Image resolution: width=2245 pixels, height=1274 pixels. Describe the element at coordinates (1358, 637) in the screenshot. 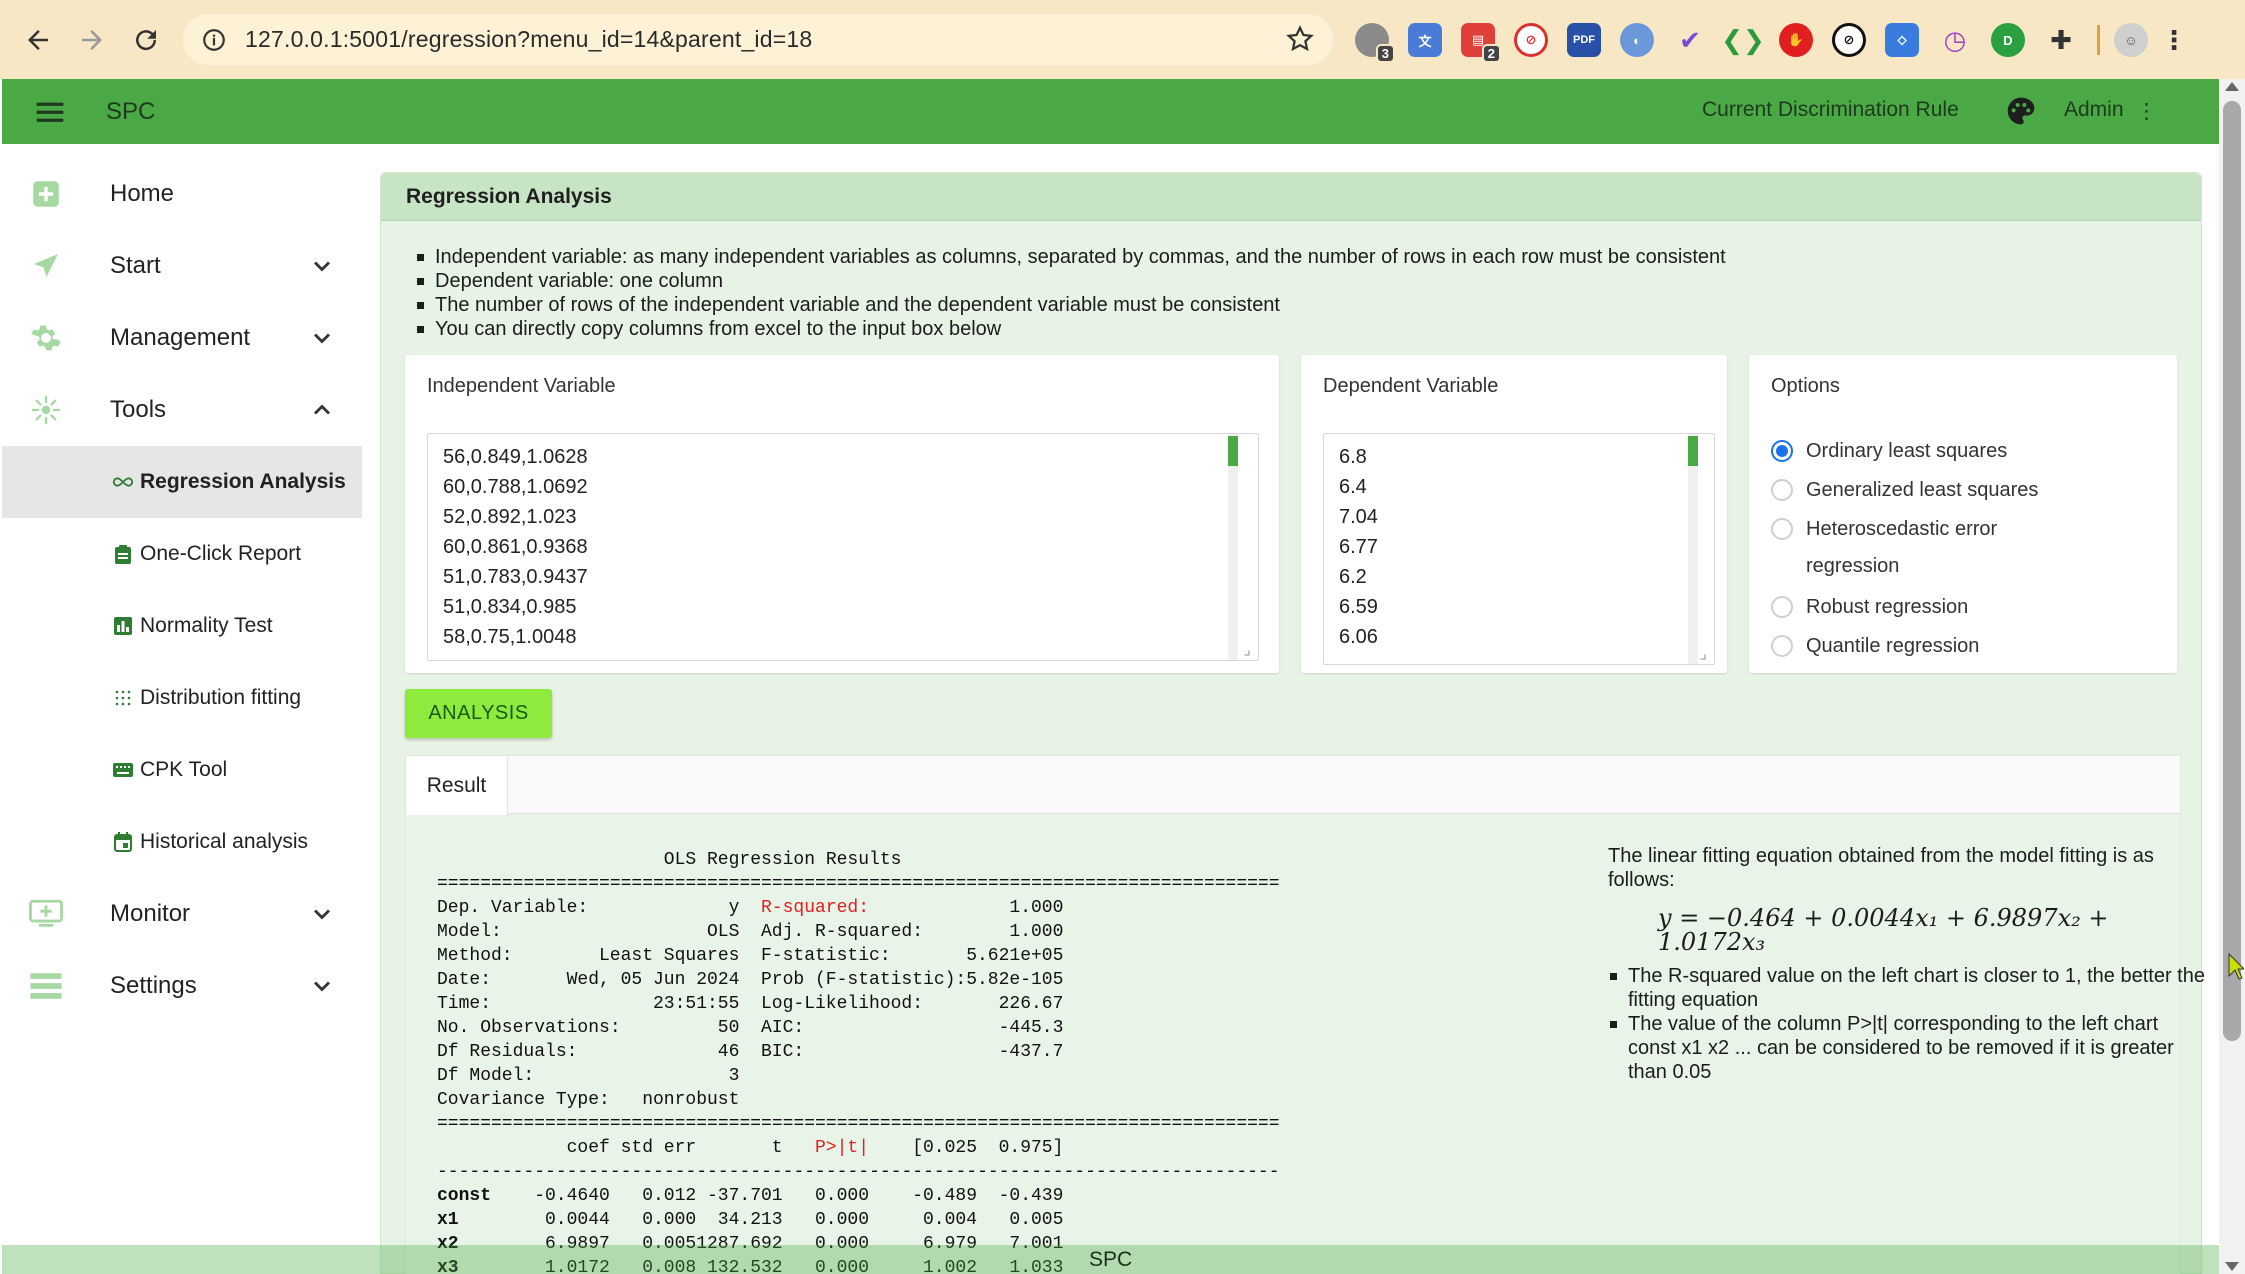

I see `data-line: 6.06` at that location.